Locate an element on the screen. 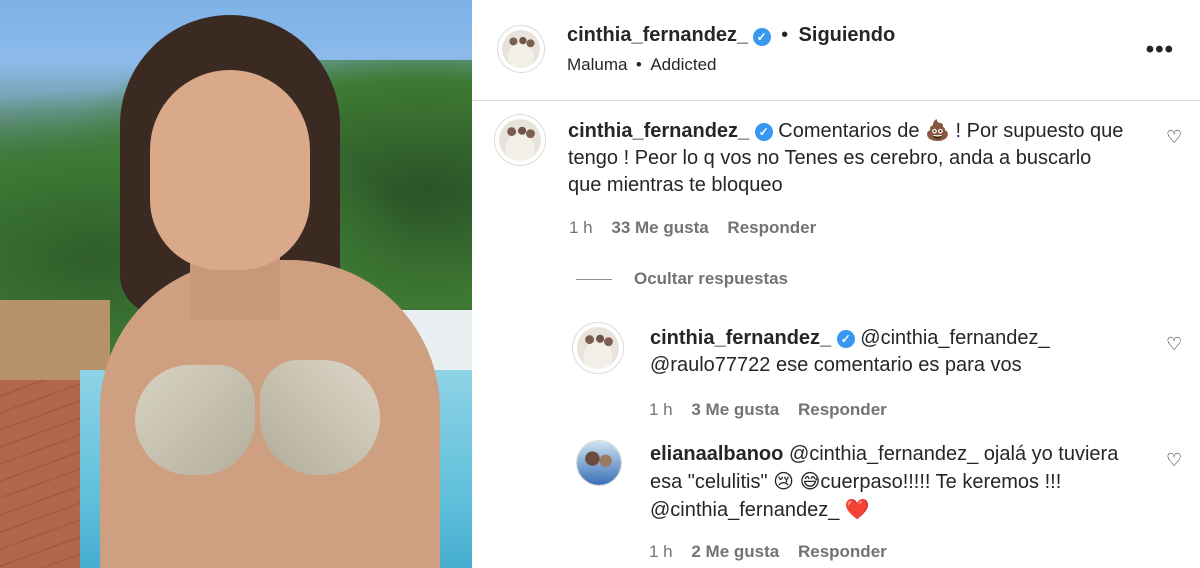 This screenshot has width=1200, height=568. header-username: cinthia_fernandez_ is located at coordinates (657, 35).